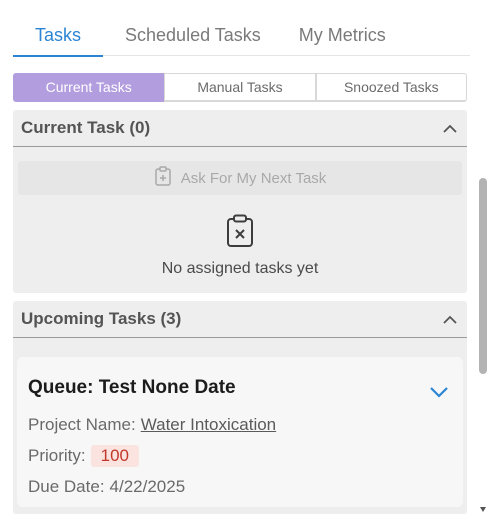 The image size is (487, 514). What do you see at coordinates (240, 128) in the screenshot?
I see `current-task-header: Current Task (0)` at bounding box center [240, 128].